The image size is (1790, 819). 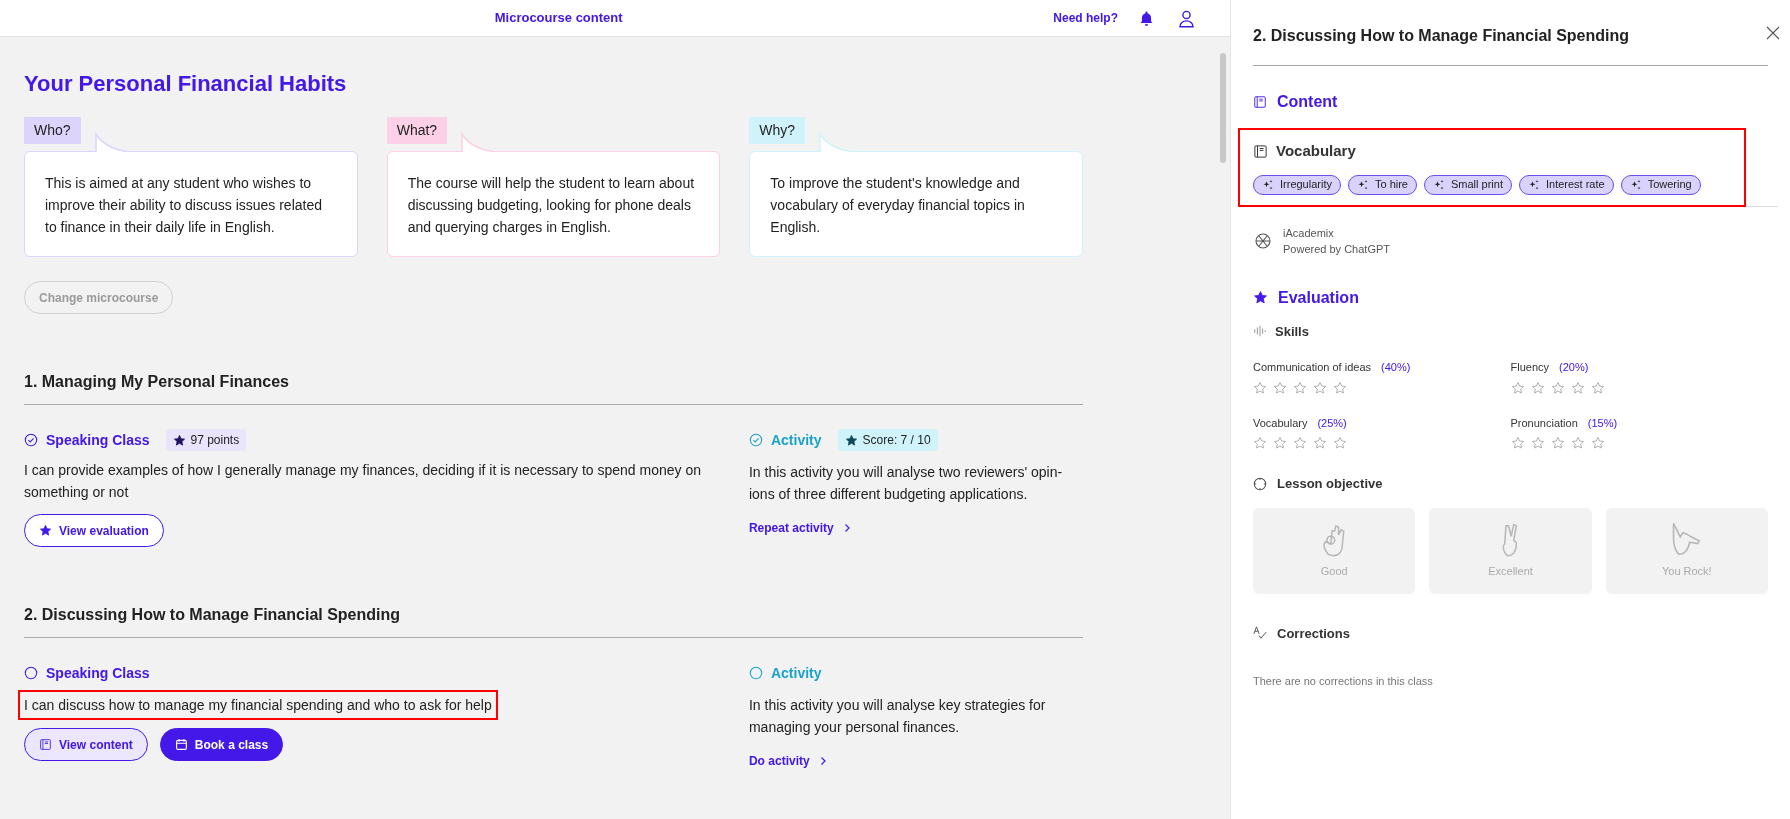 What do you see at coordinates (52, 130) in the screenshot?
I see `card-tag: Who?` at bounding box center [52, 130].